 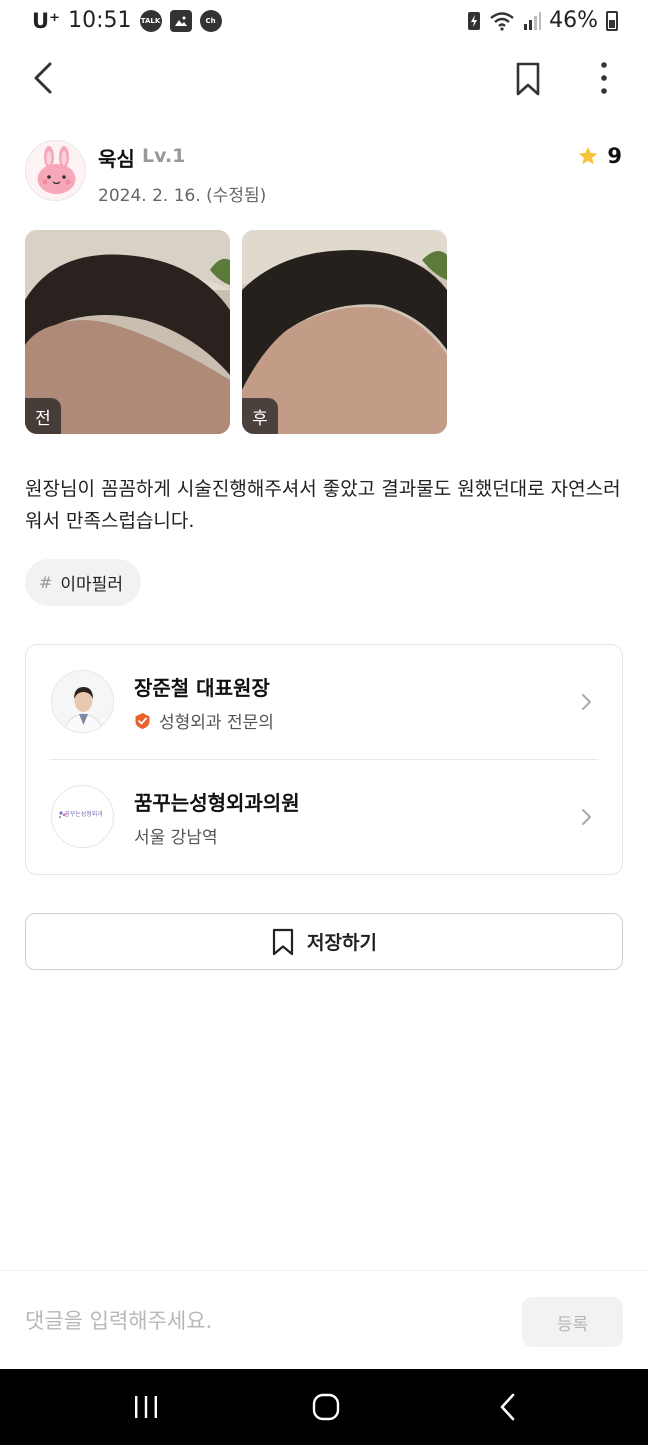 What do you see at coordinates (46, 582) in the screenshot?
I see `hash-icon: #` at bounding box center [46, 582].